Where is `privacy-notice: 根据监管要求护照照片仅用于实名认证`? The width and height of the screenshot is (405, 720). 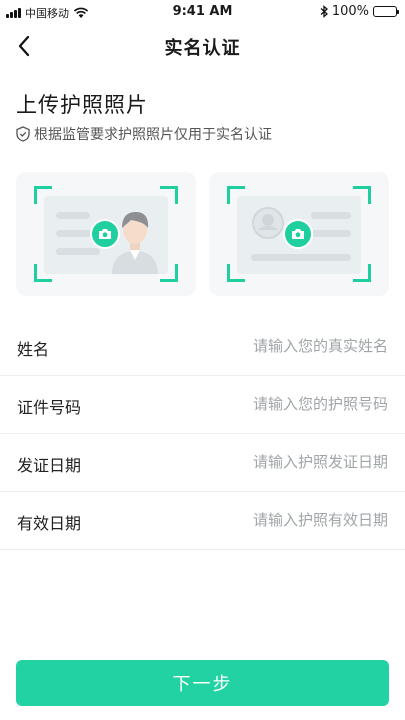
privacy-notice: 根据监管要求护照照片仅用于实名认证 is located at coordinates (144, 134).